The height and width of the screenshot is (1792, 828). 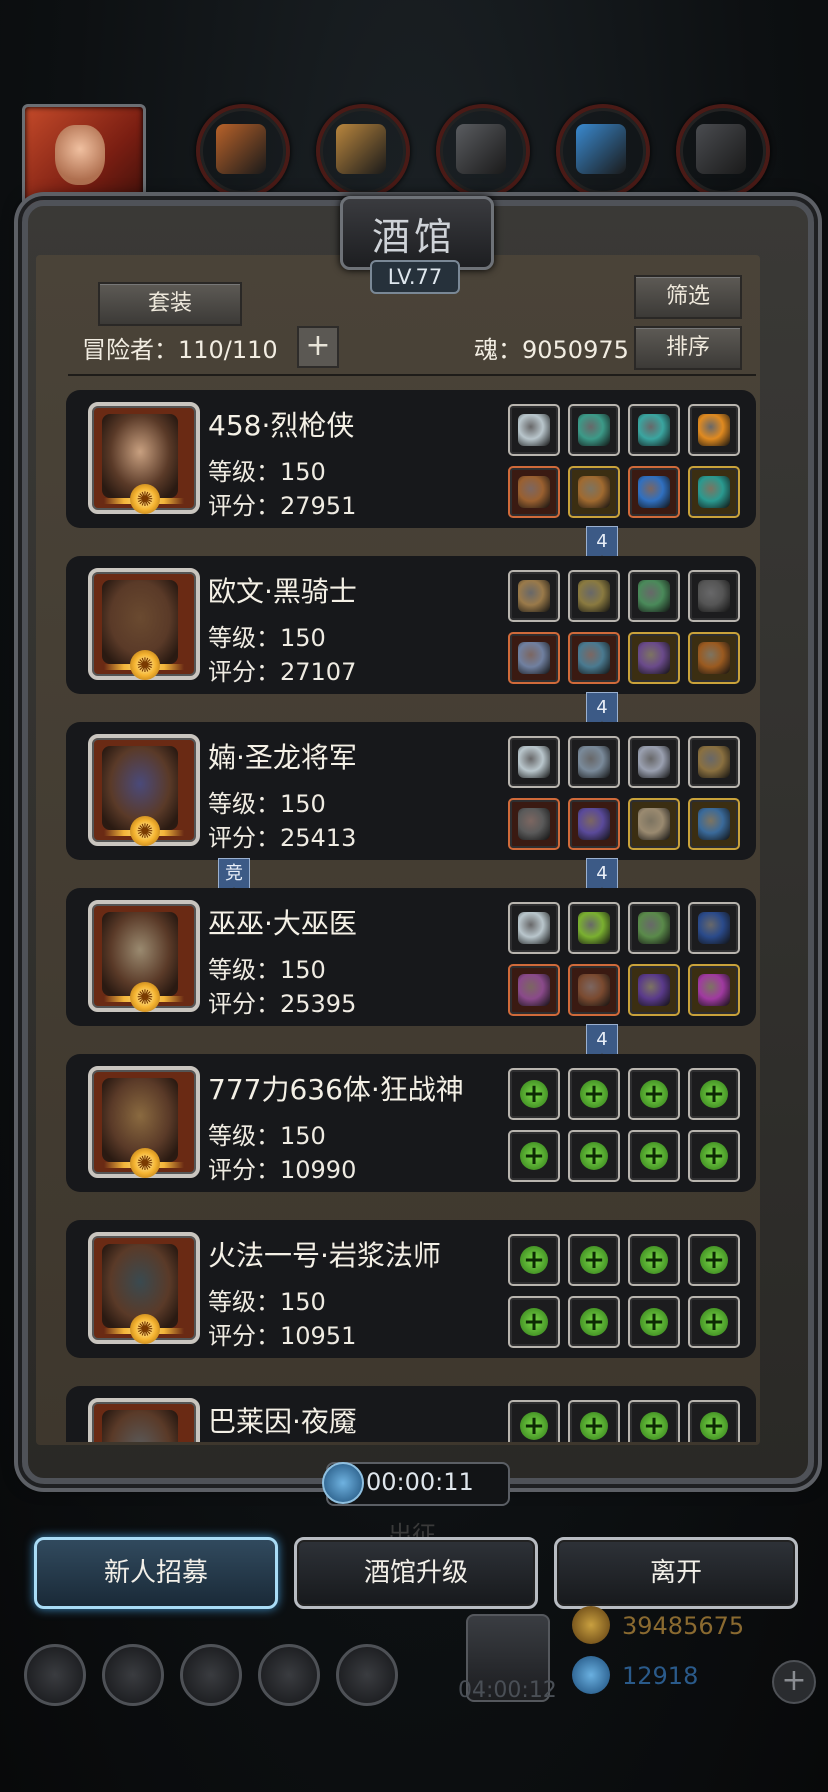 I want to click on belt-icon, so click(x=534, y=430).